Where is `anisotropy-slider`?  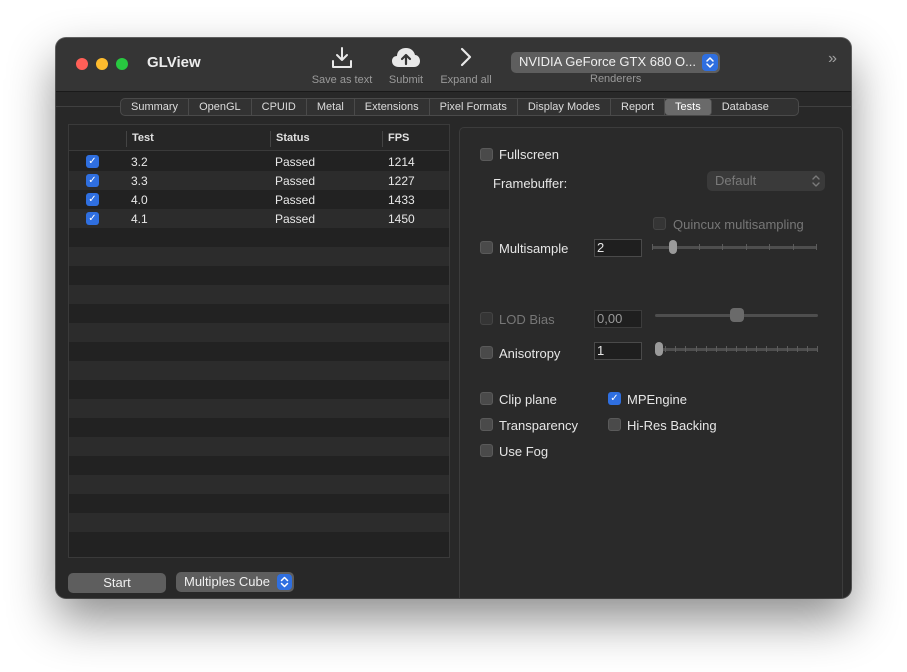 anisotropy-slider is located at coordinates (736, 353).